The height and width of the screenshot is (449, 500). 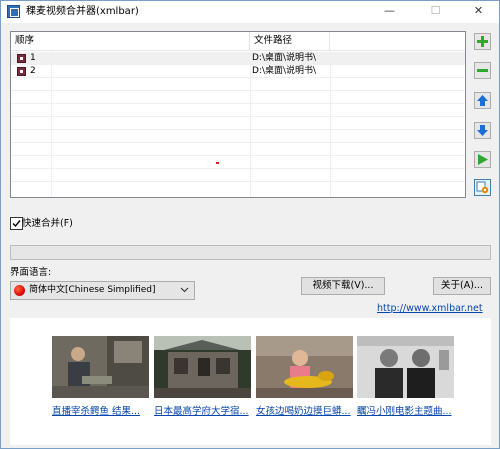 I want to click on language-select: 简体中文[Chinese Simplified], so click(x=102, y=290).